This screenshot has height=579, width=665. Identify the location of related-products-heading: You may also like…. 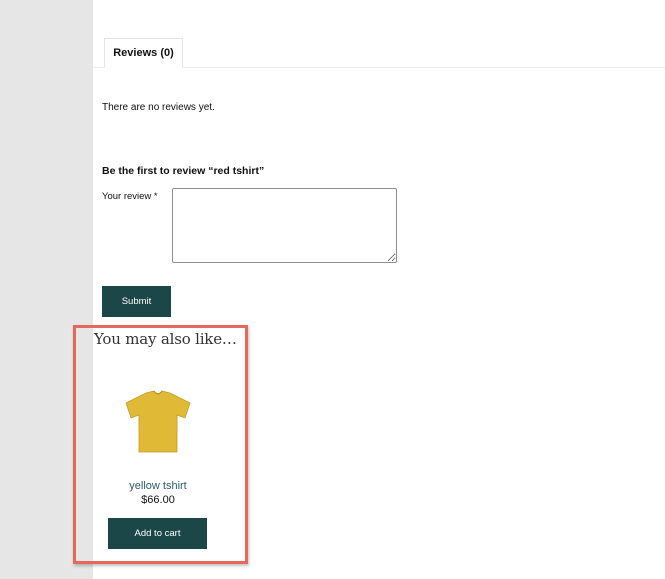
(165, 339).